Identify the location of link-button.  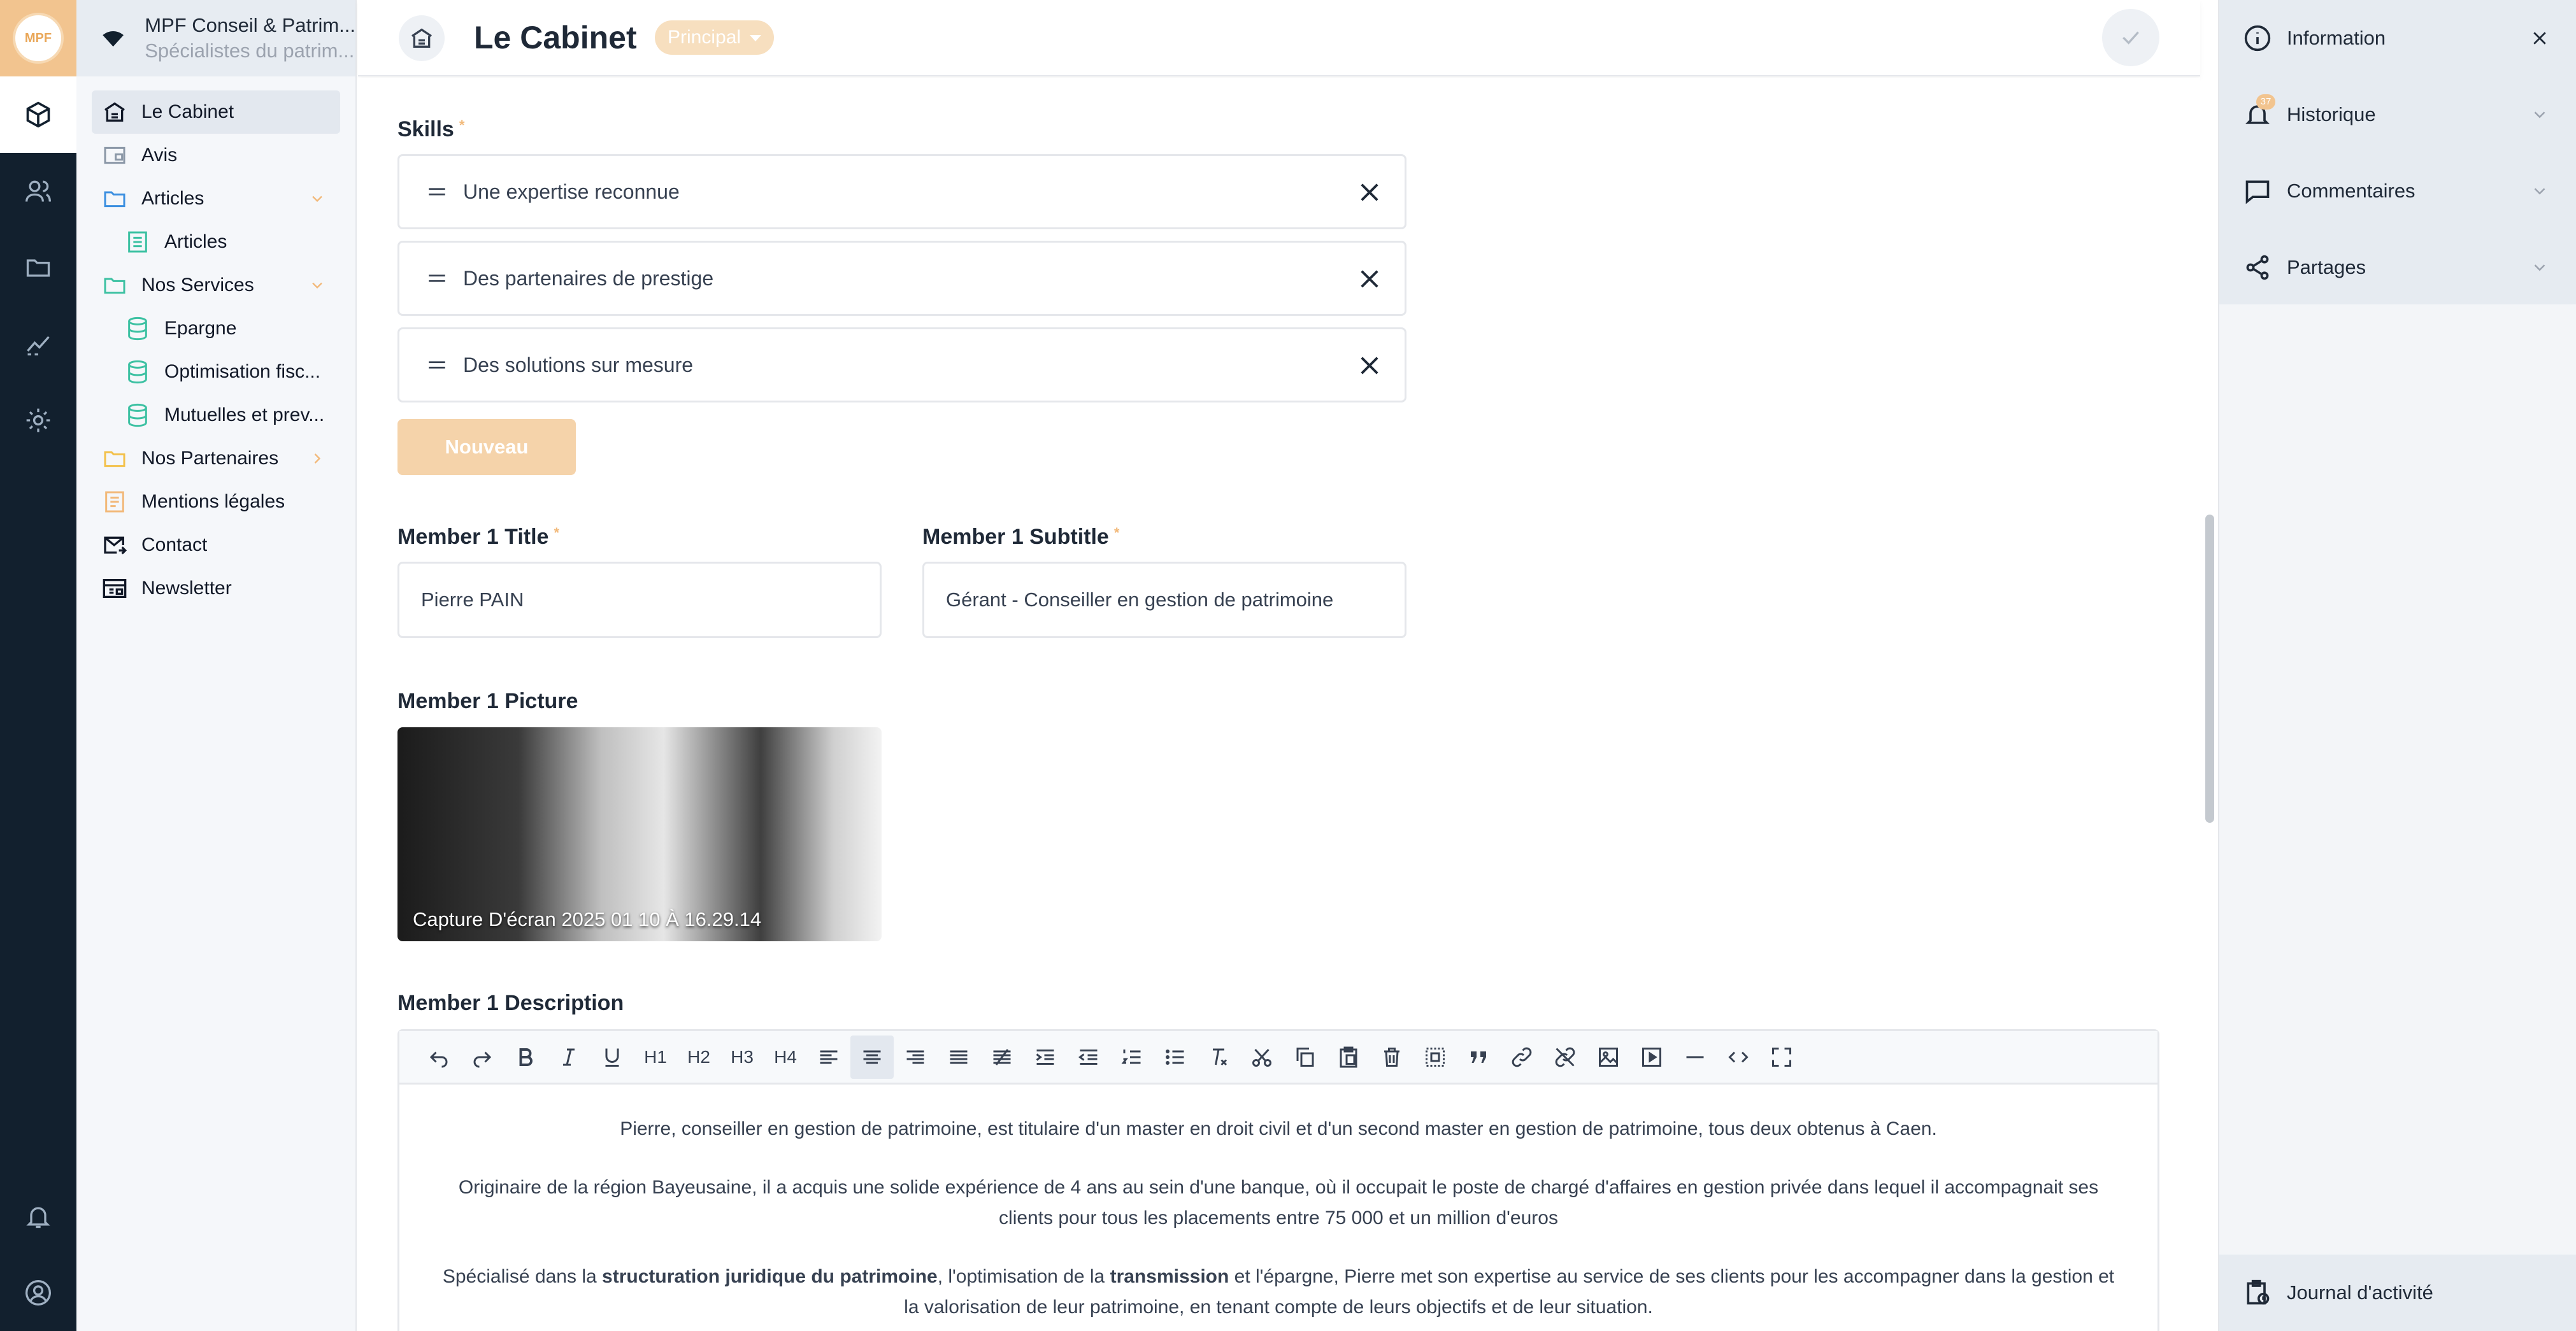
(1522, 1057).